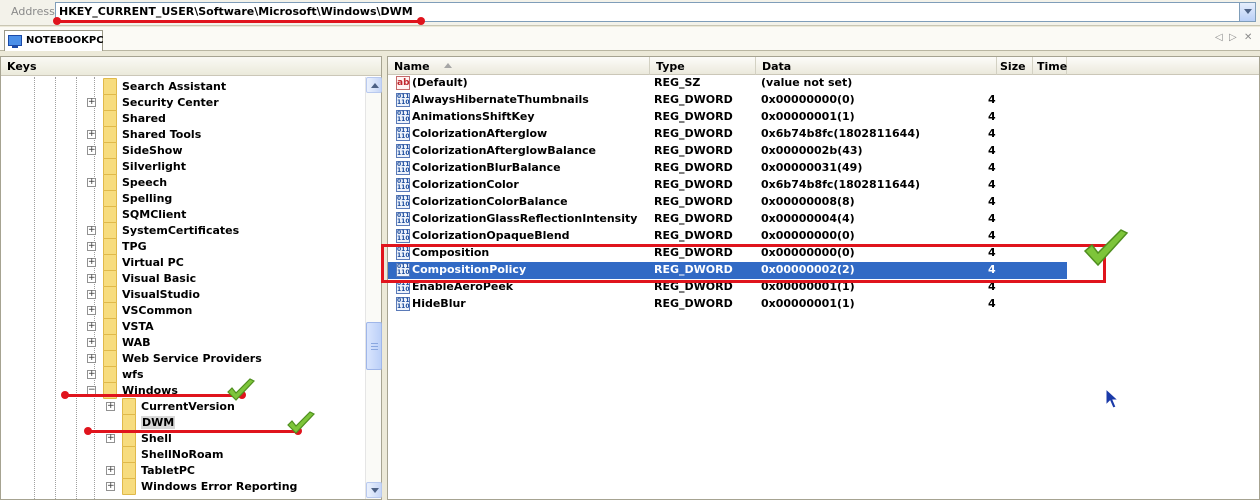  What do you see at coordinates (727, 83) in the screenshot?
I see `value-row: ab (Default) REG_SZ (value not set)` at bounding box center [727, 83].